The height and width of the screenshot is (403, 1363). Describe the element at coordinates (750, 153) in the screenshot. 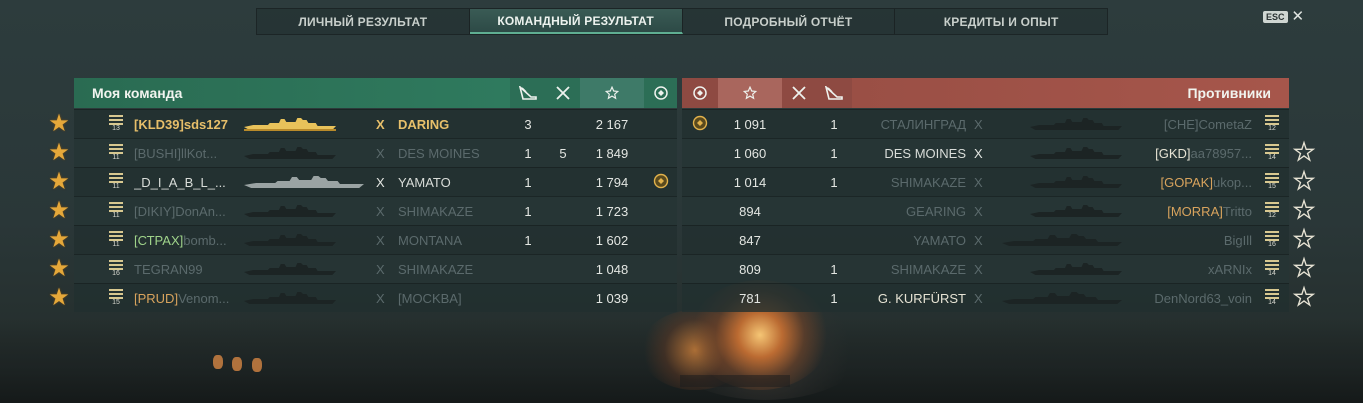

I see `base-xp: 1 060` at that location.